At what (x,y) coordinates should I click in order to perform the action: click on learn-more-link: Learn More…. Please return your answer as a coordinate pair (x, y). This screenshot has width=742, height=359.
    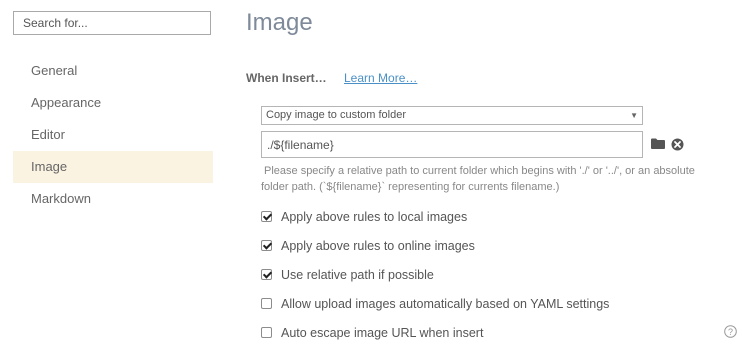
    Looking at the image, I should click on (380, 78).